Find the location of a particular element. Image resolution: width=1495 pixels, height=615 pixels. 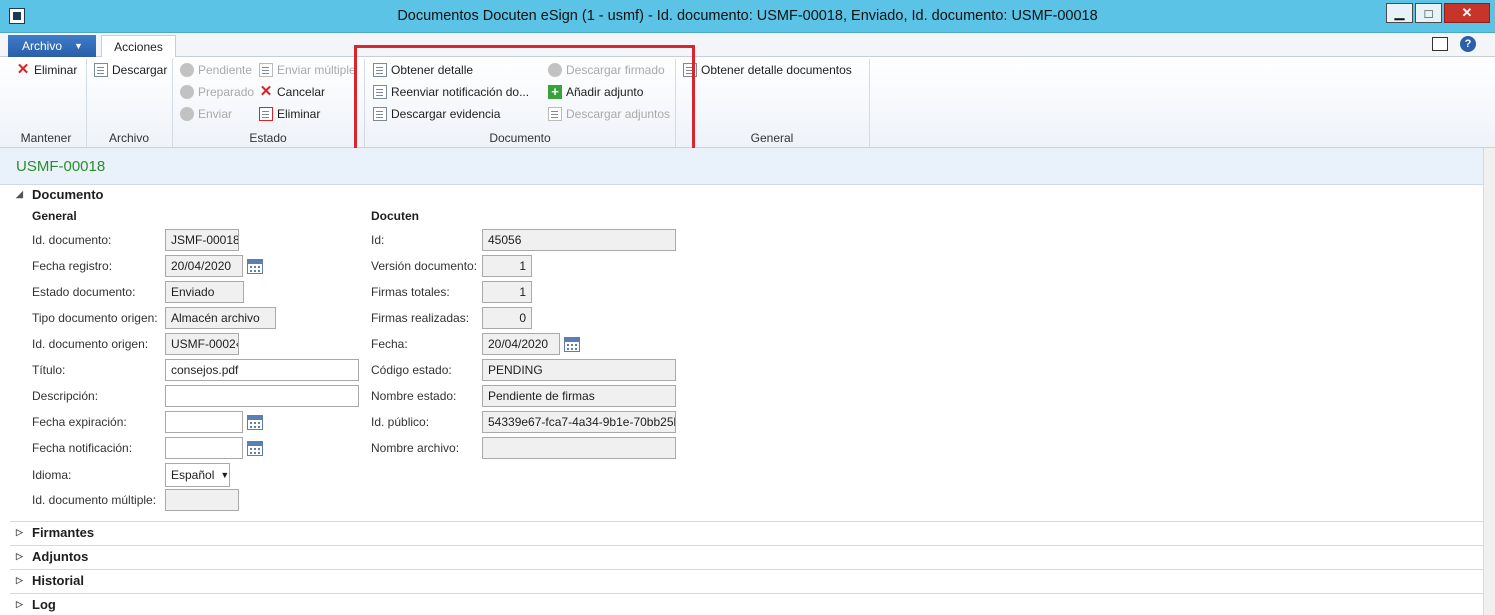

group-label-general: General is located at coordinates (772, 138).